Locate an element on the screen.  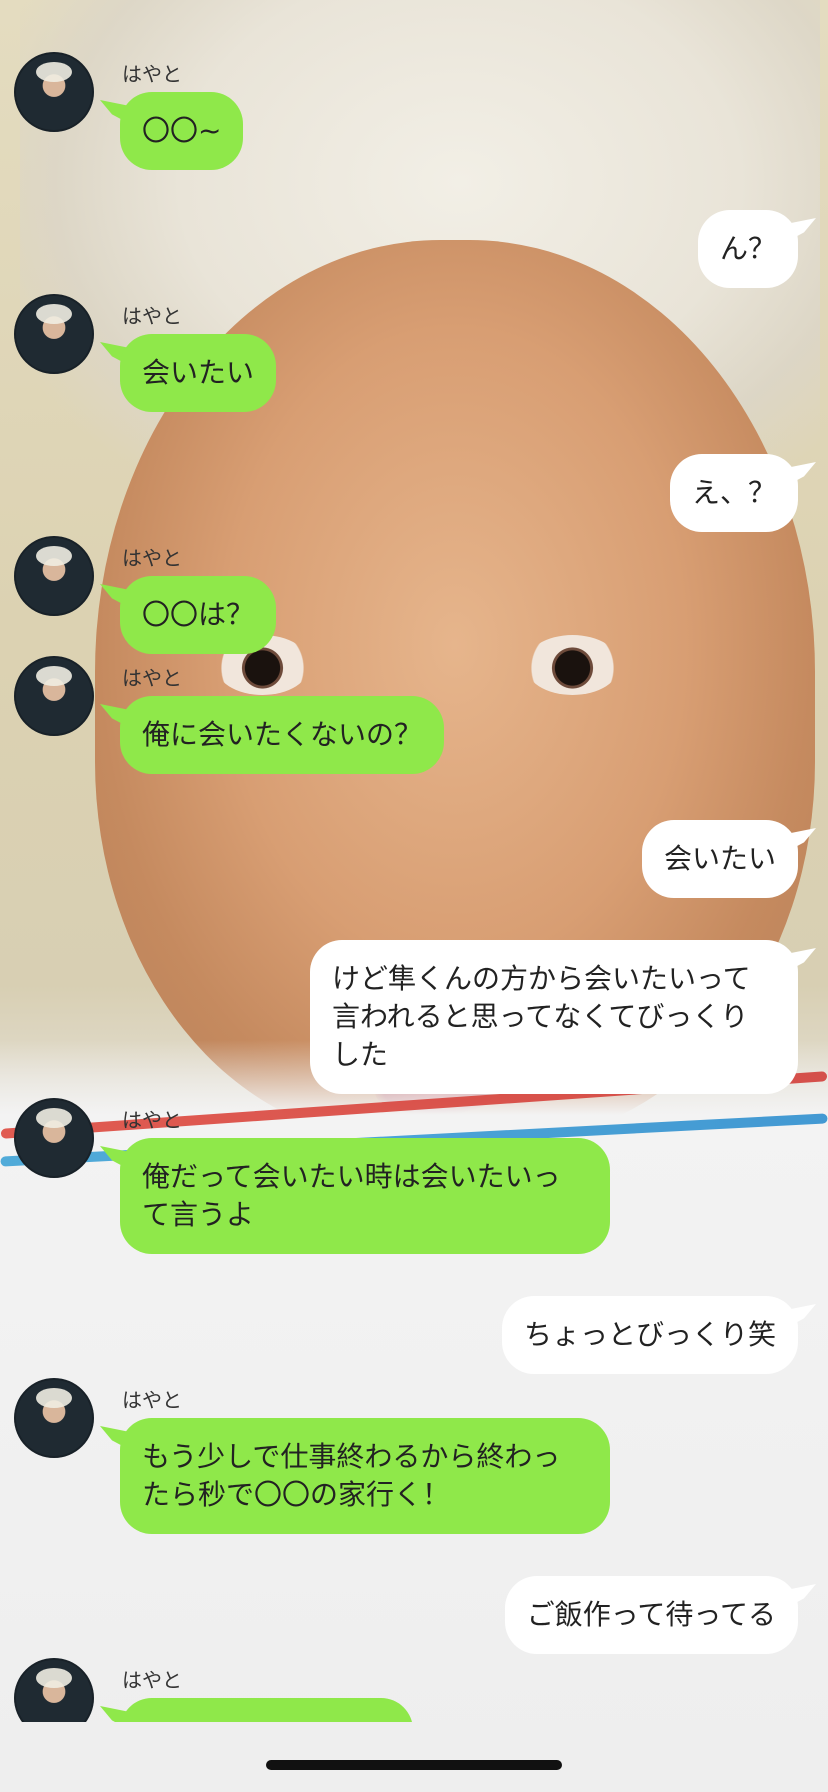
outgoing-message-bubble: けど隼くんの方から会いたいって 言われると思ってなくてびっくり した is located at coordinates (554, 1017).